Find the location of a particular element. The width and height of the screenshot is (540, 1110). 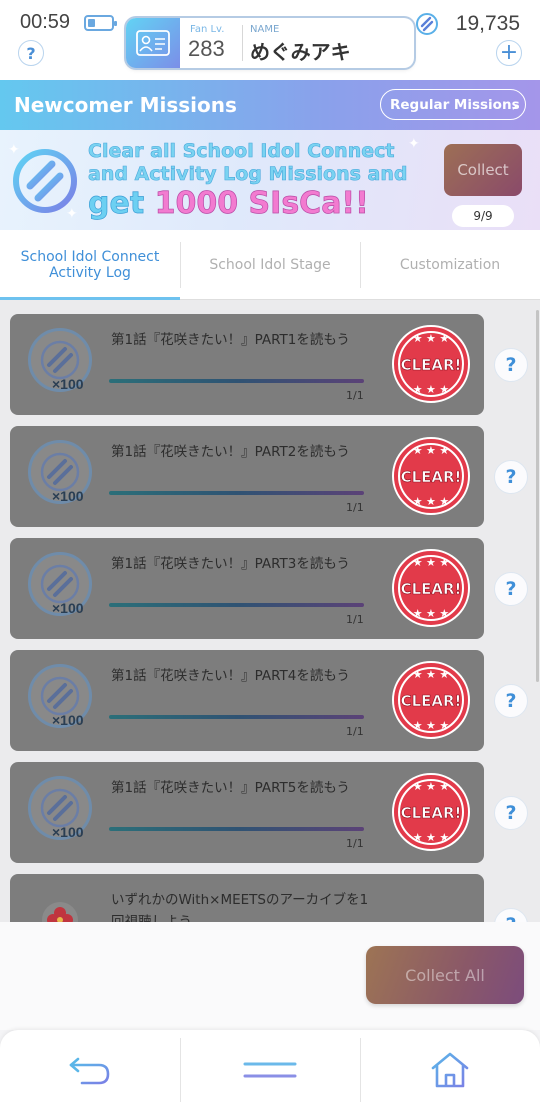

menu-icon is located at coordinates (270, 1070).